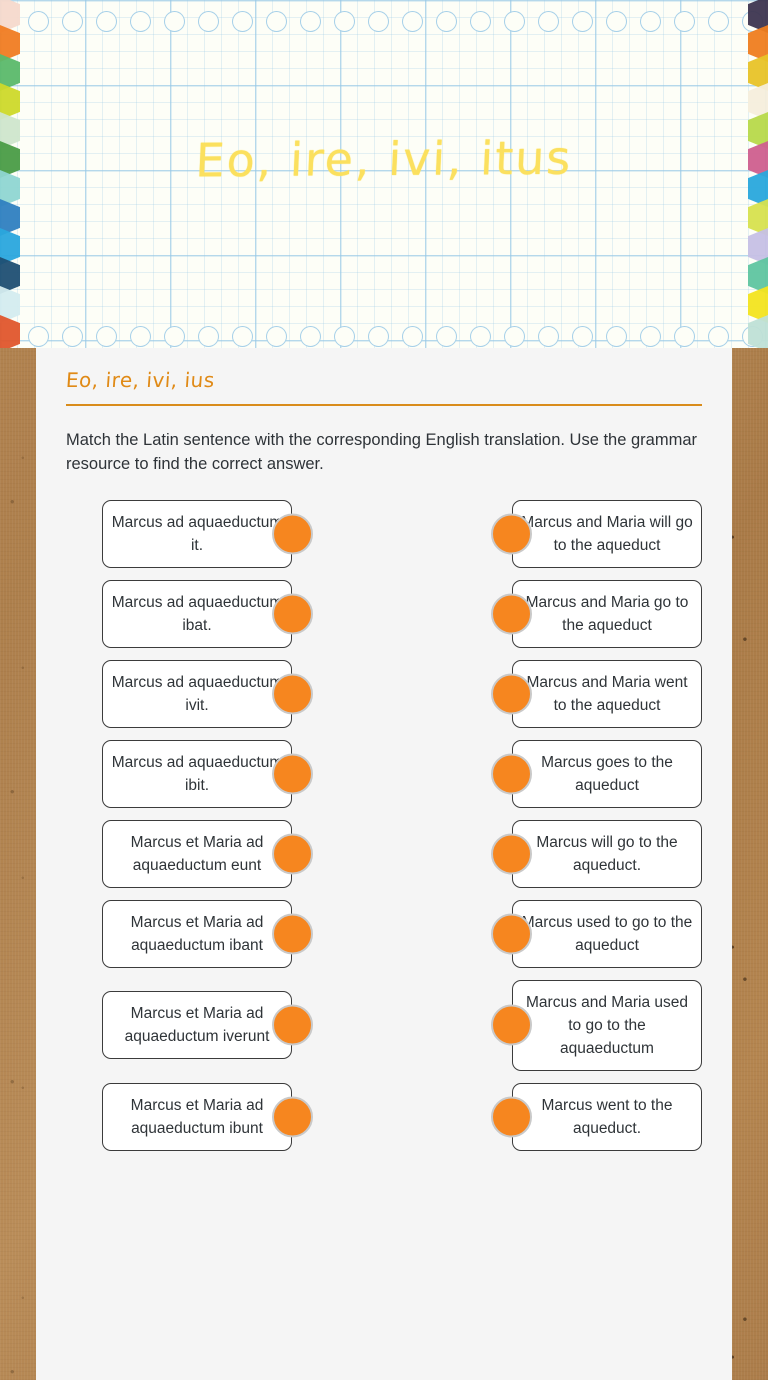 The image size is (768, 1380). What do you see at coordinates (607, 1116) in the screenshot?
I see `english-translation-box: Marcus went to the aqueduct.` at bounding box center [607, 1116].